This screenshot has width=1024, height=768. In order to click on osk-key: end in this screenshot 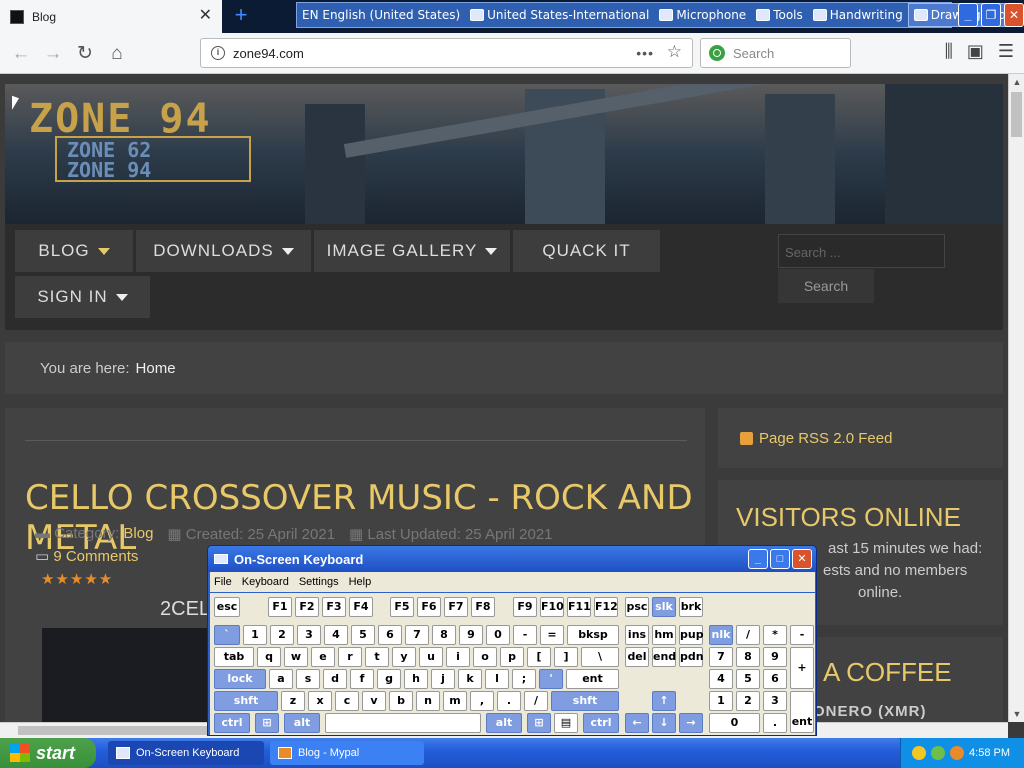, I will do `click(664, 657)`.